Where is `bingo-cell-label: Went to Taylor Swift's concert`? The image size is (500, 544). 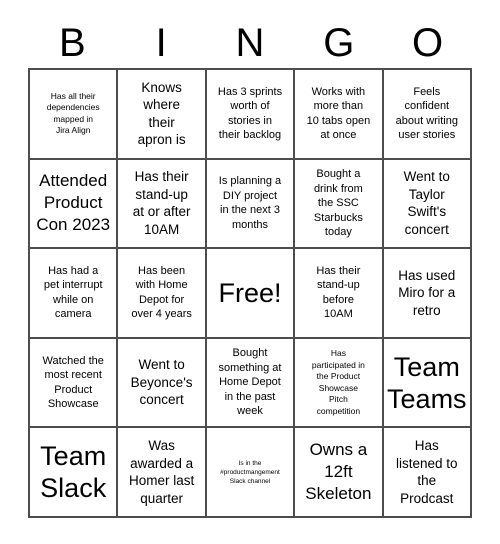
bingo-cell-label: Went to Taylor Swift's concert is located at coordinates (426, 203).